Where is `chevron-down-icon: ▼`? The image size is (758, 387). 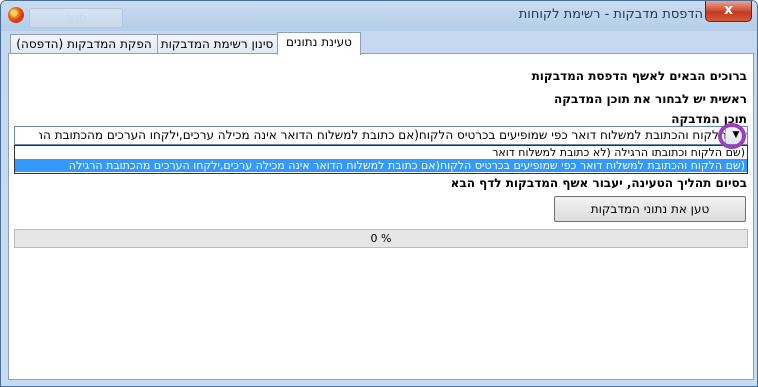
chevron-down-icon: ▼ is located at coordinates (735, 135).